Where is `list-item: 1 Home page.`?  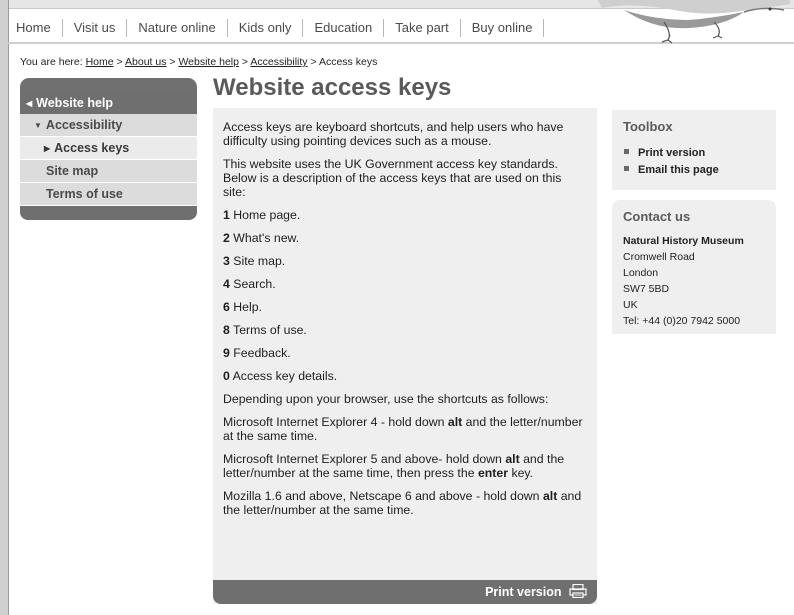
list-item: 1 Home page. is located at coordinates (405, 215).